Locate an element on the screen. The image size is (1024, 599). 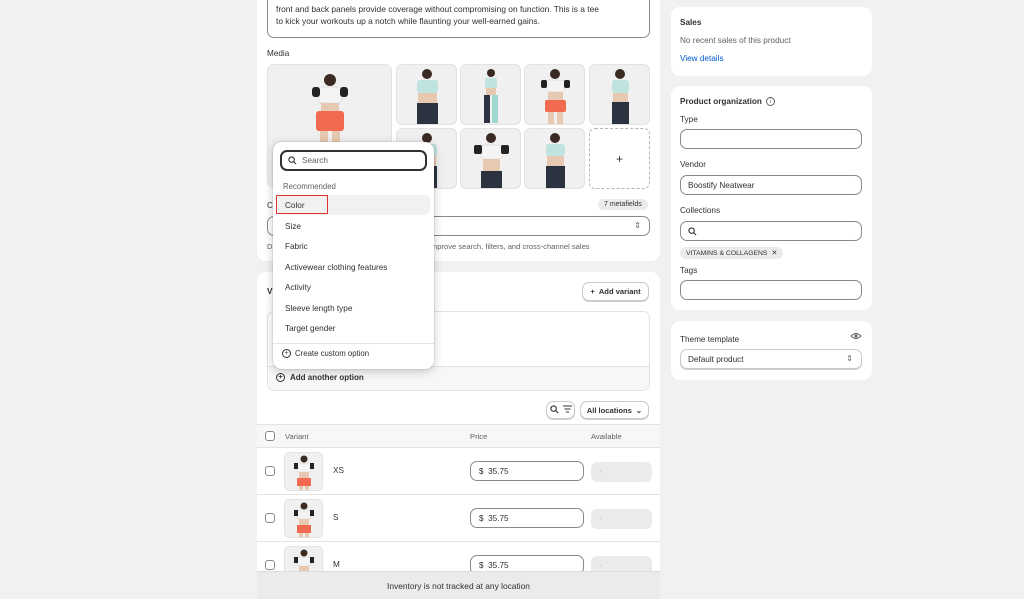
variant-name: XS is located at coordinates (338, 470).